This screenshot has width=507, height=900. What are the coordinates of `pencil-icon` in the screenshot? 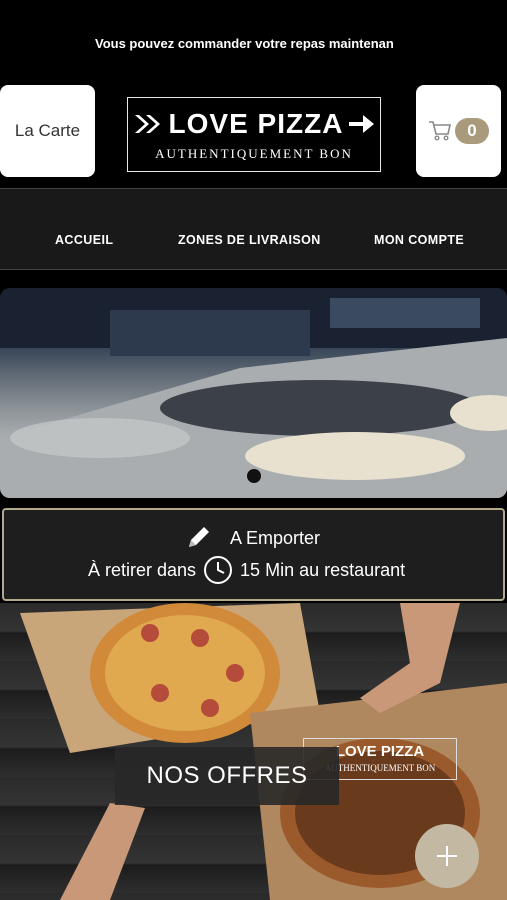 It's located at (199, 537).